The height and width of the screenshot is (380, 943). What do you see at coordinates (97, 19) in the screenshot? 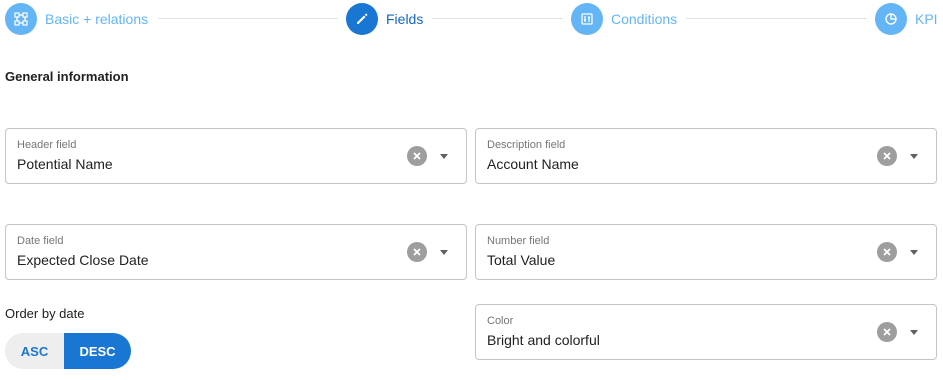
I see `step-label: Basic + relations` at bounding box center [97, 19].